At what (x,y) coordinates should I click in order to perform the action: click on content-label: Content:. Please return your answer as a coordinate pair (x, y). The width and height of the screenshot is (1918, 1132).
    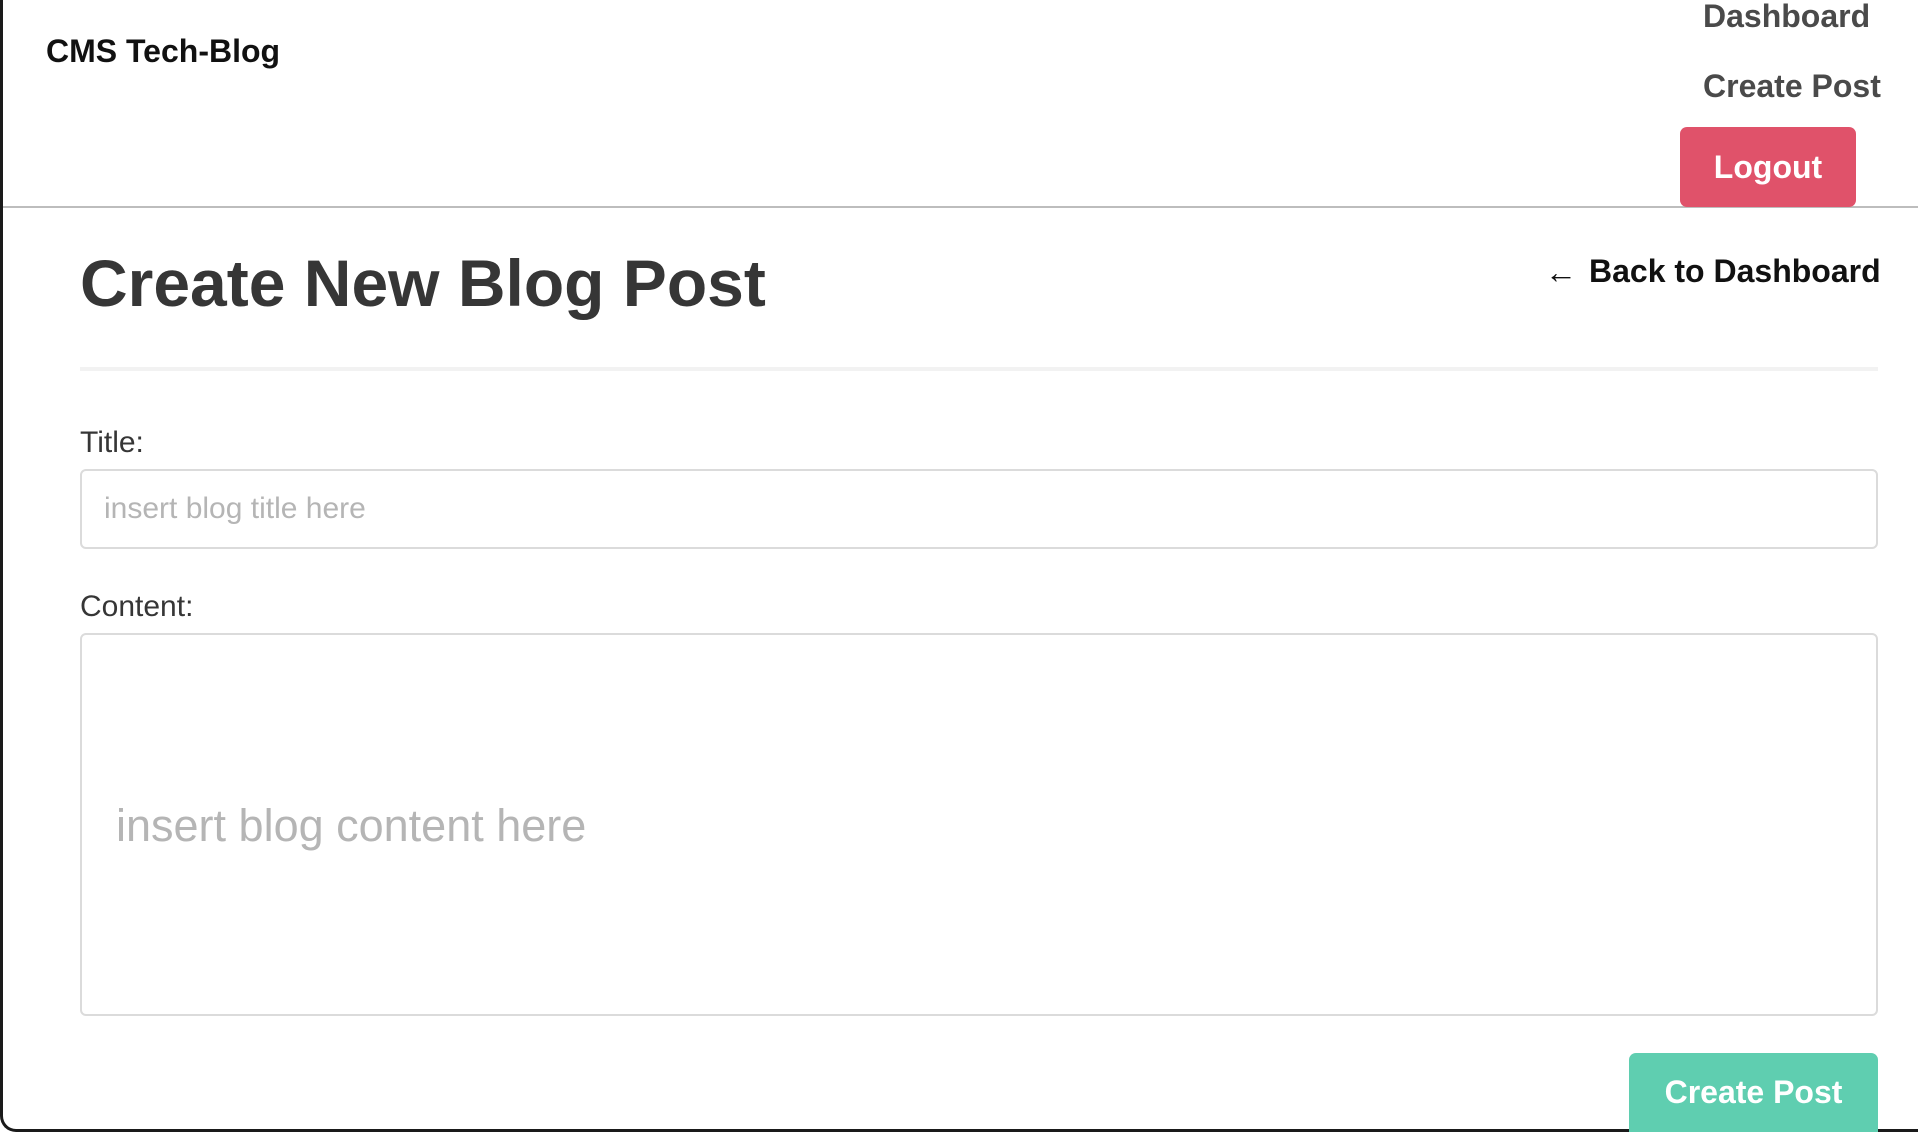
    Looking at the image, I should click on (137, 606).